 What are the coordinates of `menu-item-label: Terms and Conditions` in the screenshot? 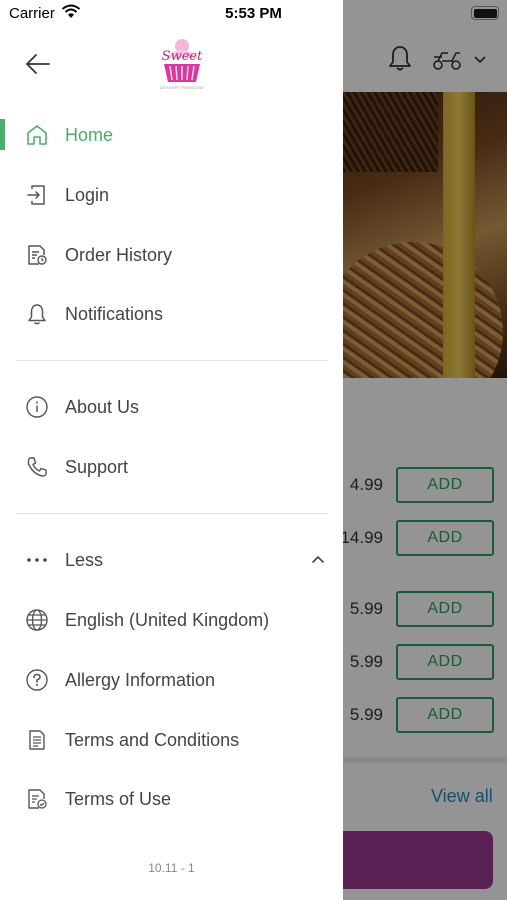 It's located at (152, 739).